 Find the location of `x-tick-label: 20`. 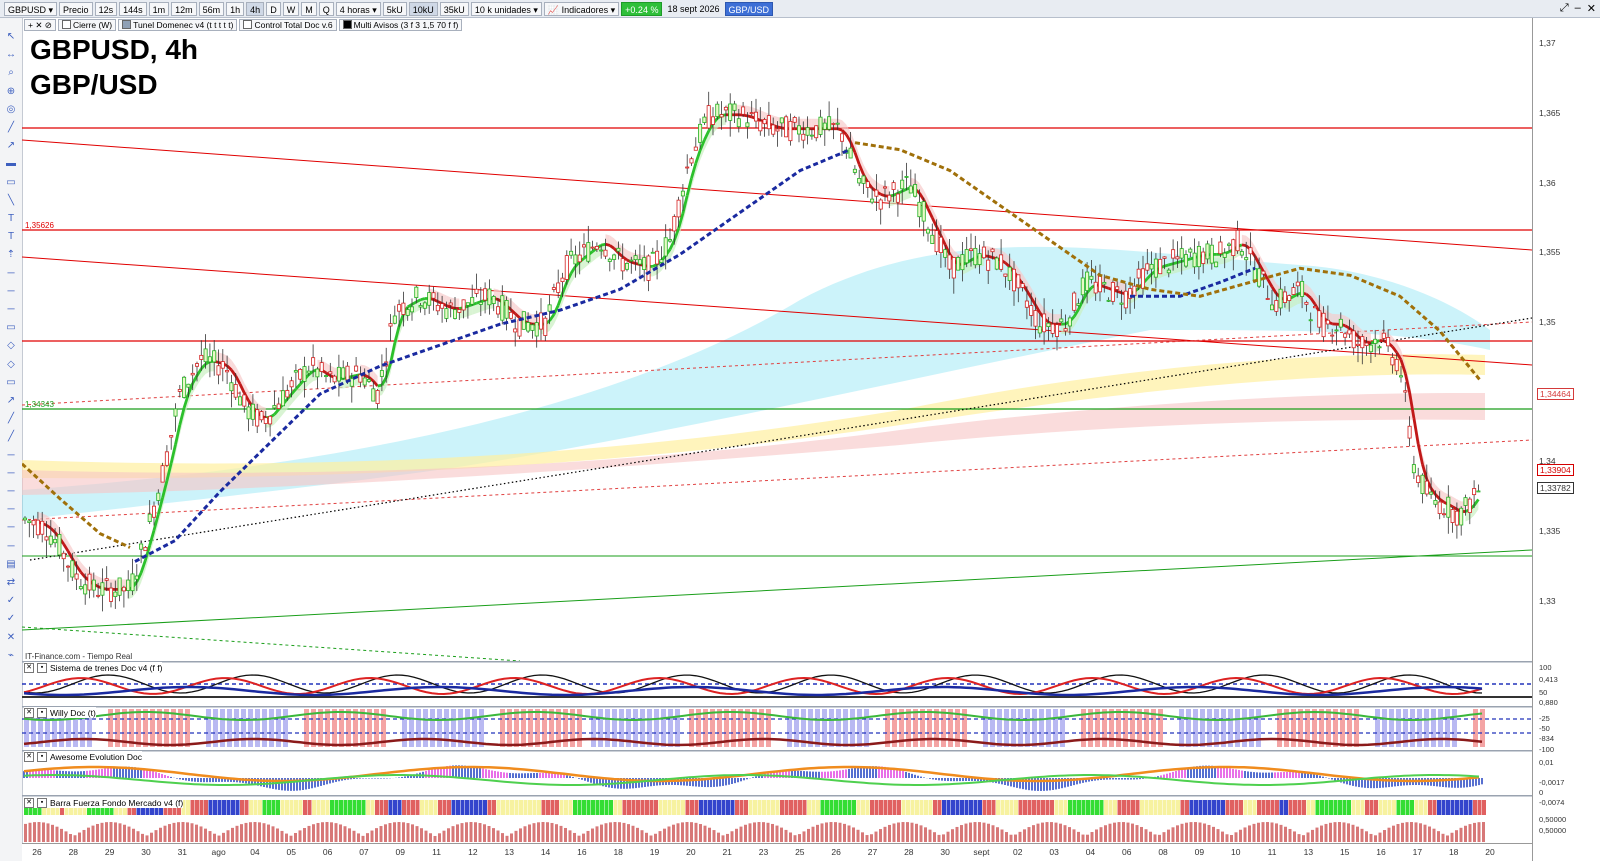

x-tick-label: 20 is located at coordinates (690, 852).